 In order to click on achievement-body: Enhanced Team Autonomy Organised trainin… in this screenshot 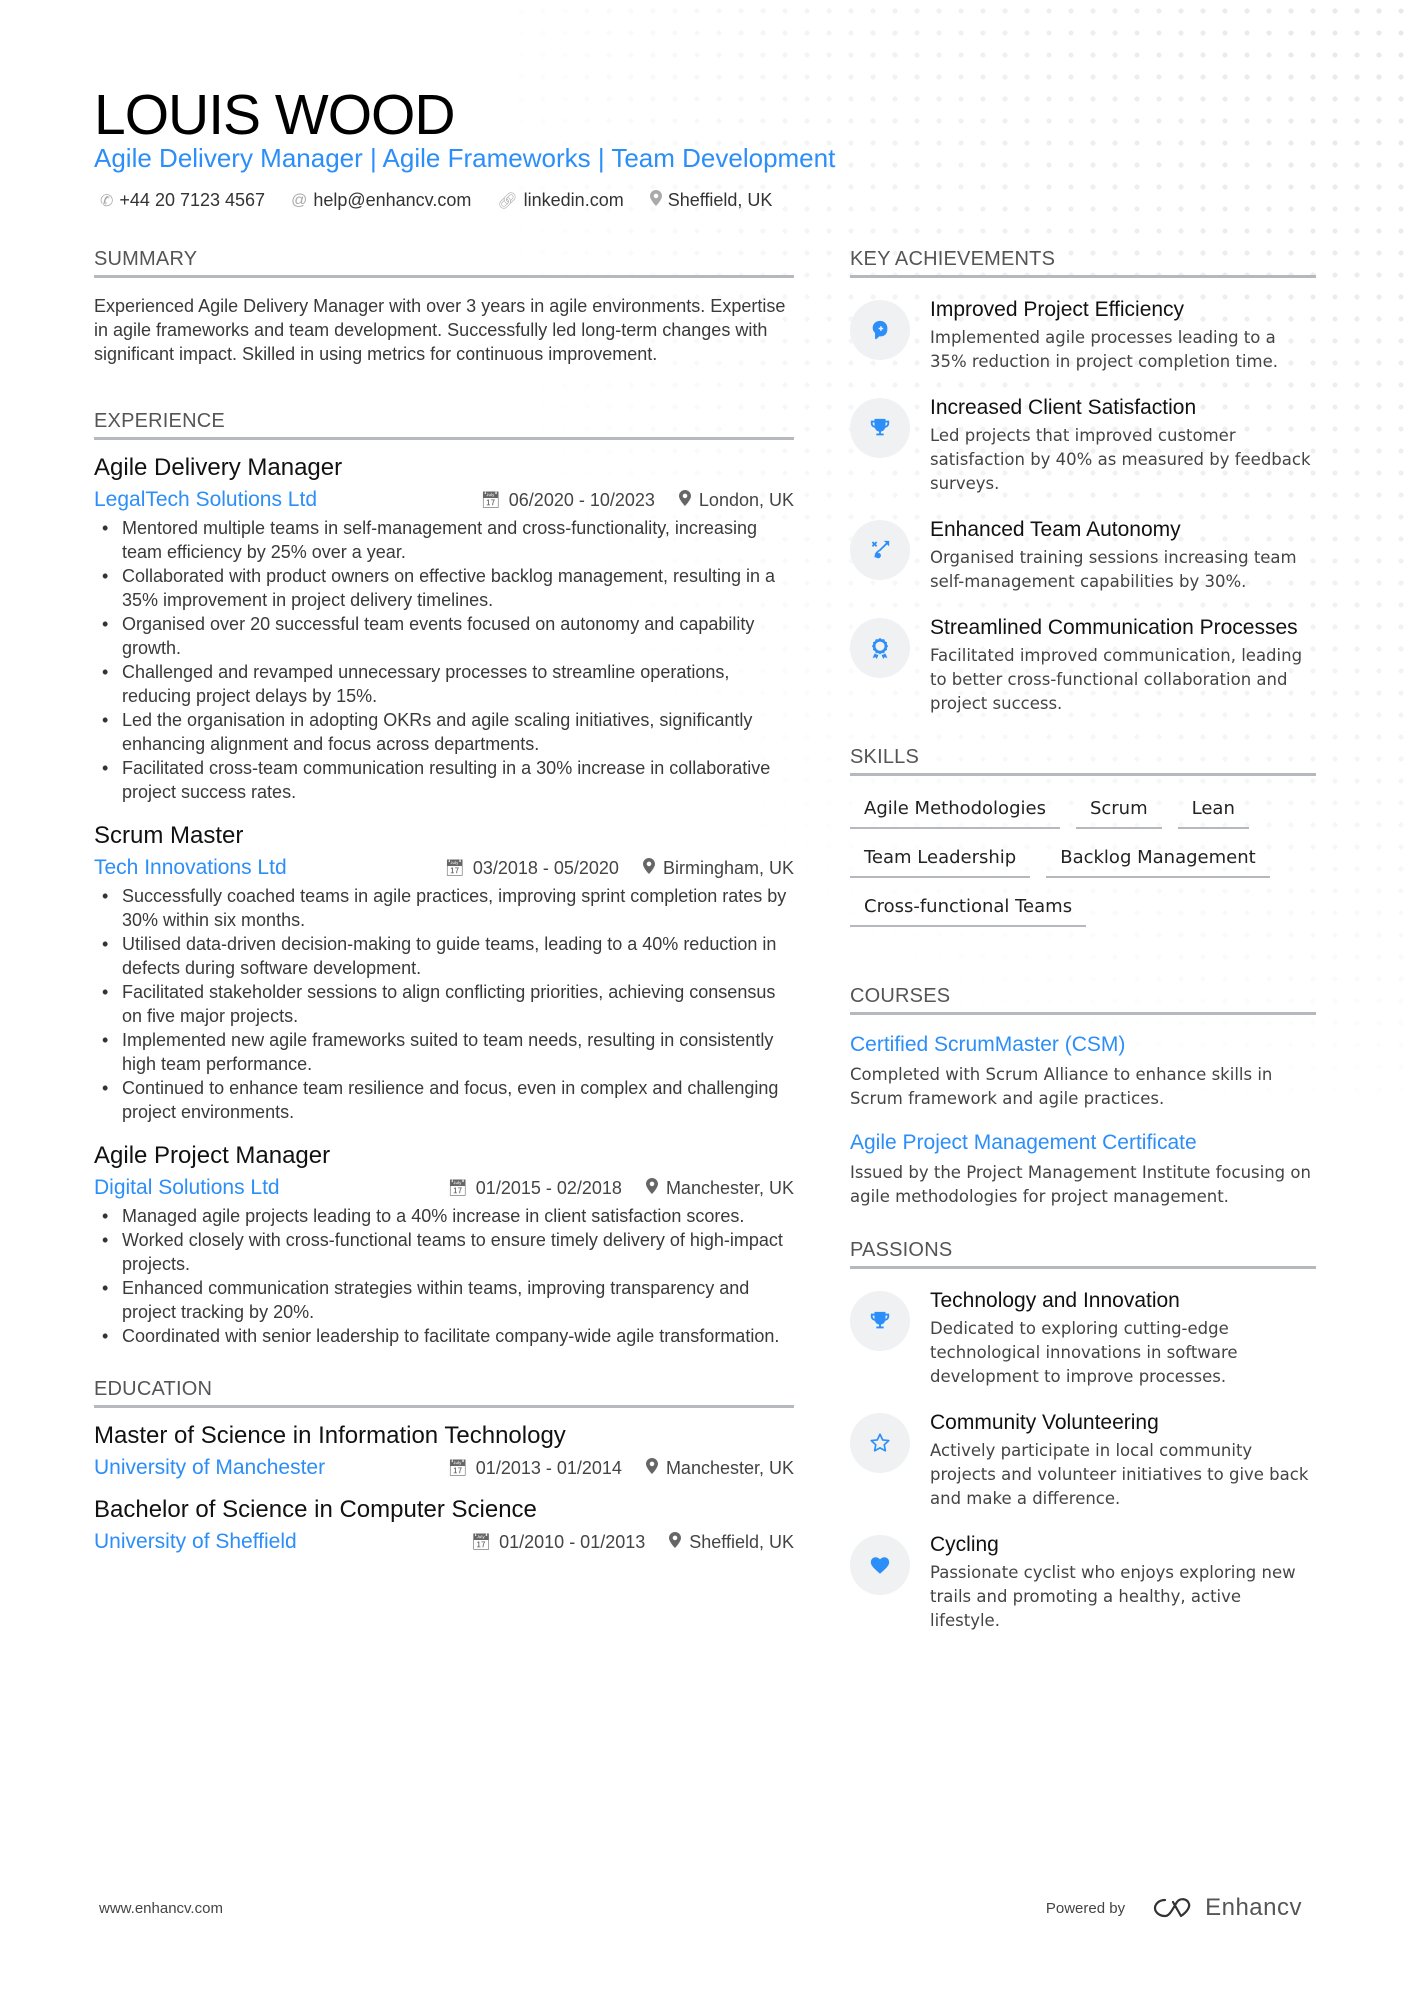, I will do `click(1123, 556)`.